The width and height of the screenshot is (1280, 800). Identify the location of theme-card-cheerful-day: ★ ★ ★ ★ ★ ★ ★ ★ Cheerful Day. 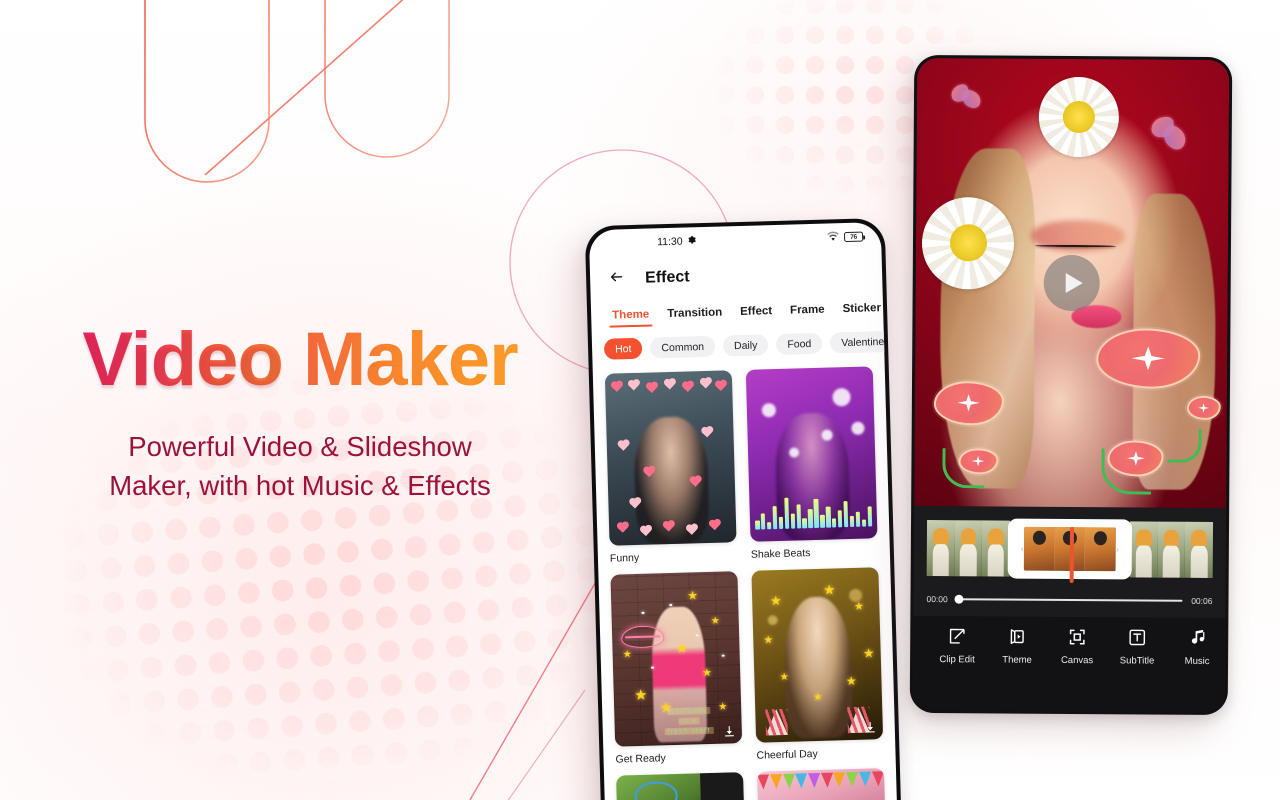
(817, 664).